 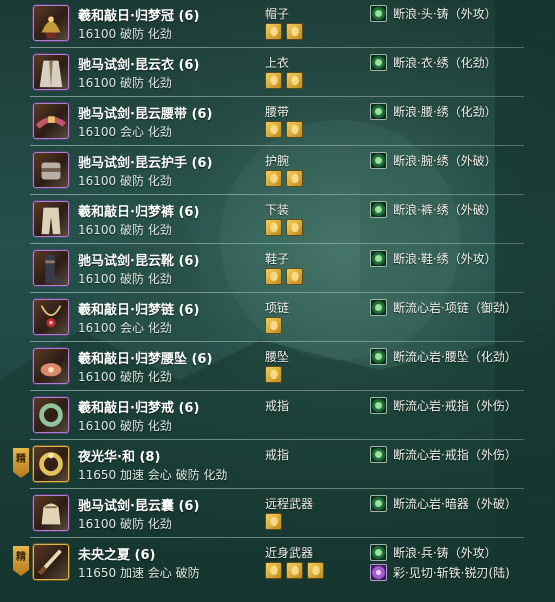 I want to click on enhancement-text: 断流心岩·暗器（外破）, so click(x=455, y=504).